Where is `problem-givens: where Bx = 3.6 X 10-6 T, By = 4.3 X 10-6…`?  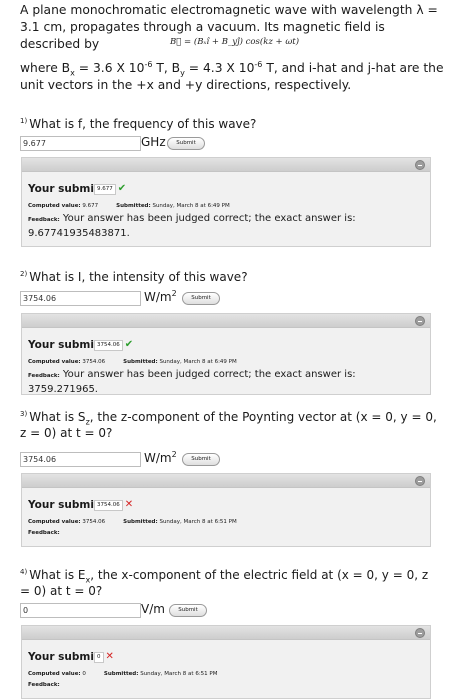 problem-givens: where Bx = 3.6 X 10-6 T, By = 4.3 X 10-6… is located at coordinates (232, 75).